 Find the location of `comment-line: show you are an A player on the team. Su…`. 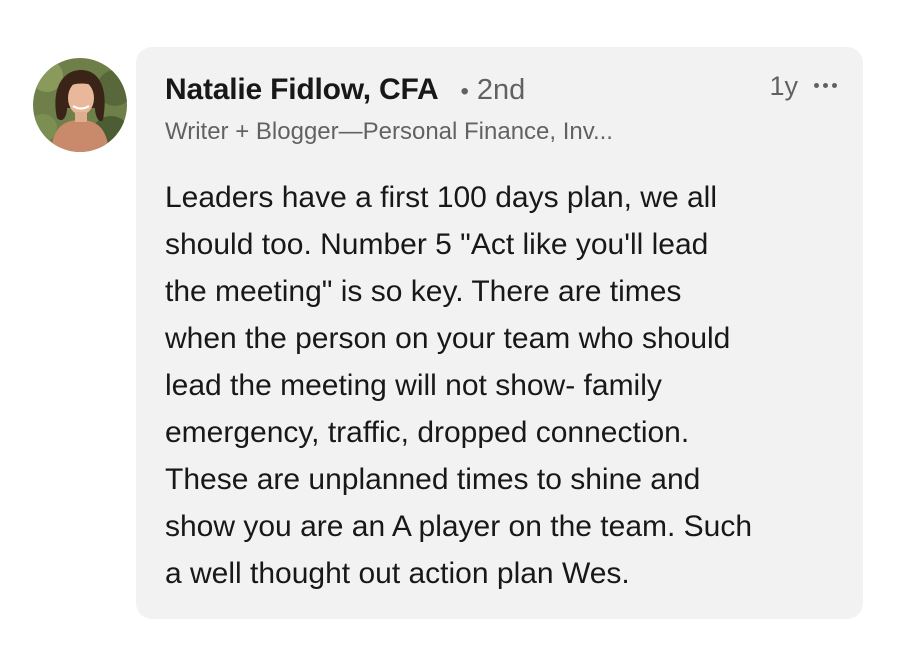

comment-line: show you are an A player on the team. Su… is located at coordinates (459, 526).